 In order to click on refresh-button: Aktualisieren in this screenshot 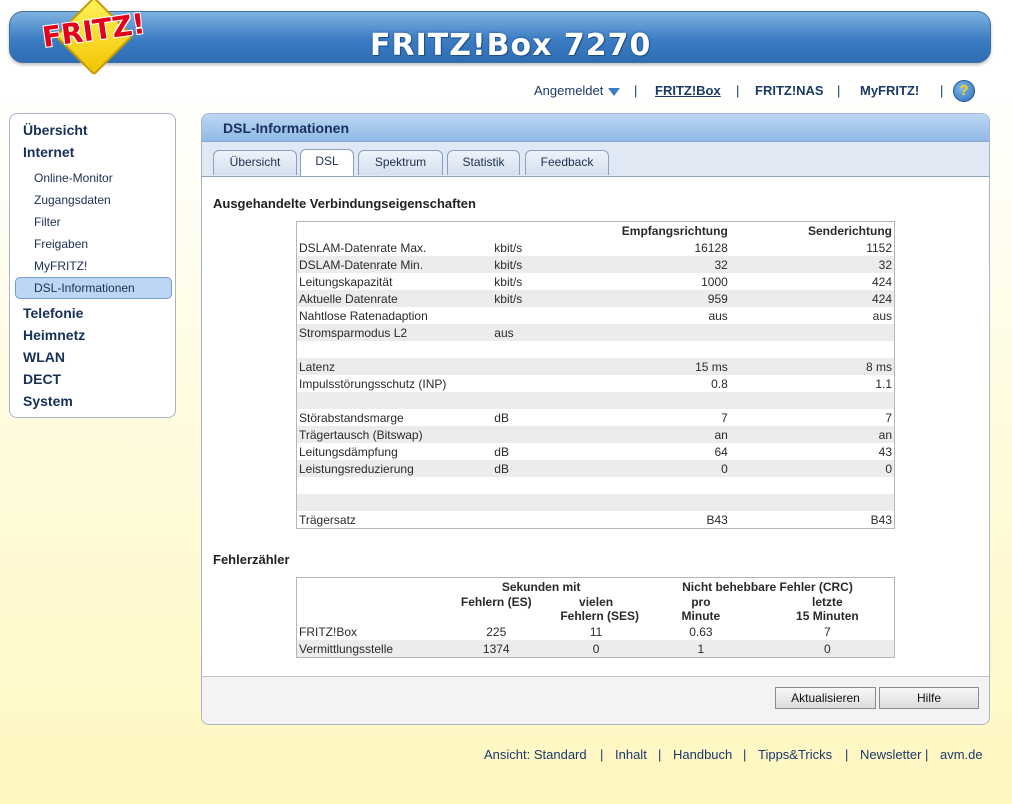, I will do `click(825, 698)`.